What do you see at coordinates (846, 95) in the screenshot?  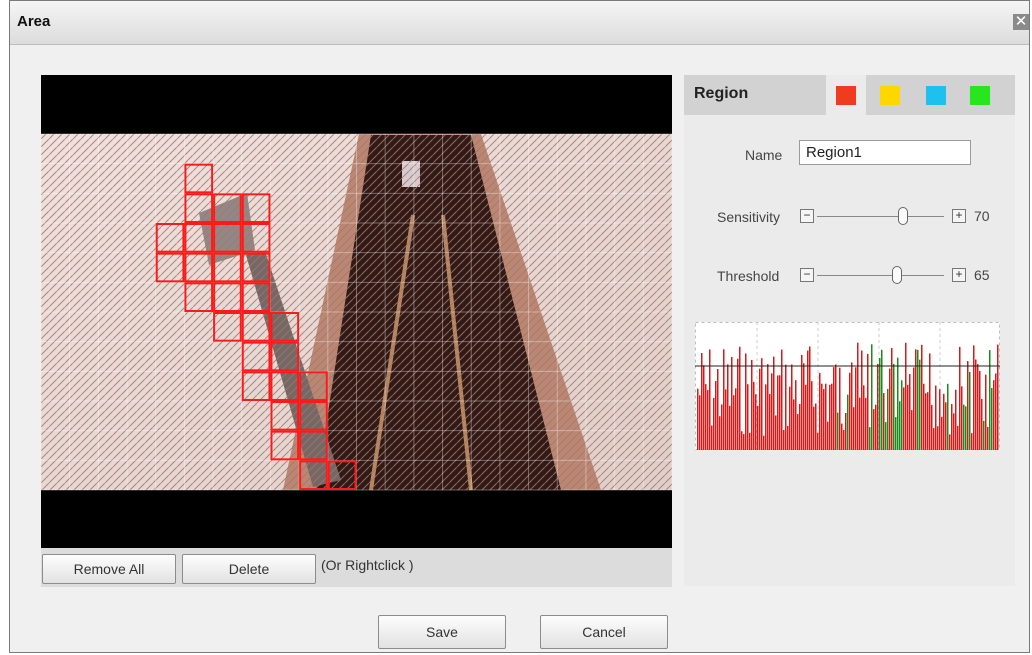 I see `region-color-tab-red` at bounding box center [846, 95].